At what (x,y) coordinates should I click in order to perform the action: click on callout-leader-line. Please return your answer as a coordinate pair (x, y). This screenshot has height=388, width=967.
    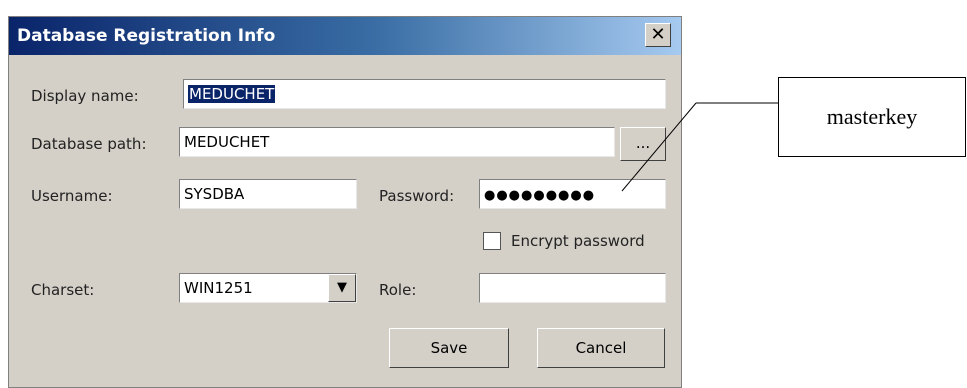
    Looking at the image, I should click on (699, 147).